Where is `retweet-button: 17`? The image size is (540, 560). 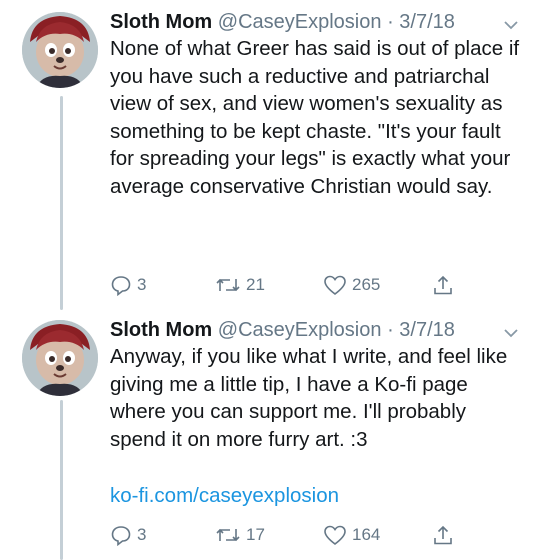 retweet-button: 17 is located at coordinates (240, 535).